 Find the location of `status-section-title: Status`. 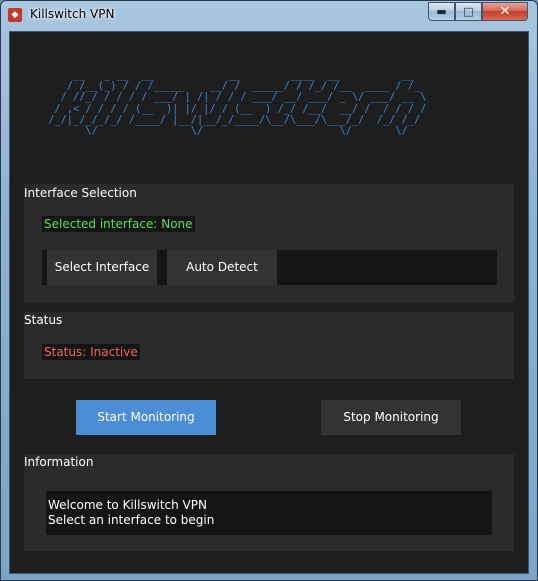

status-section-title: Status is located at coordinates (43, 320).